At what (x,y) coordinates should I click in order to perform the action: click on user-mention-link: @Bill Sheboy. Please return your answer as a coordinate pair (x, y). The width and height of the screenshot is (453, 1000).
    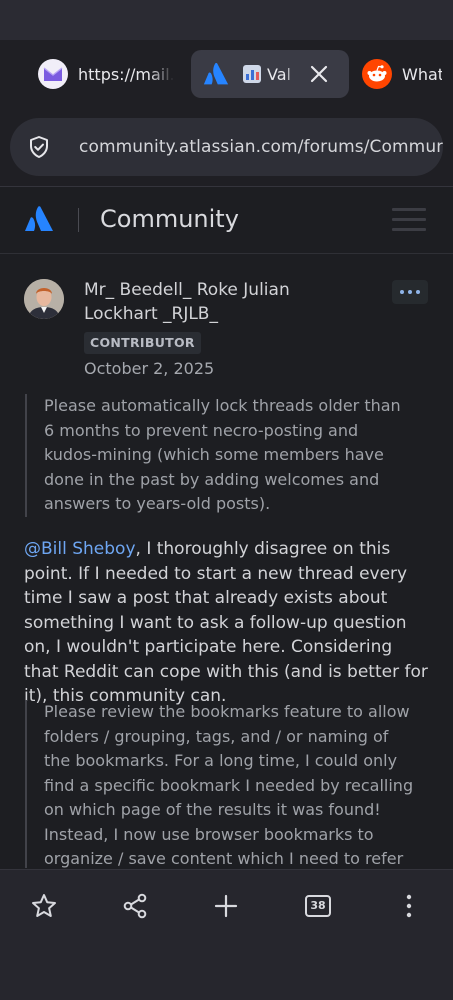
    Looking at the image, I should click on (80, 549).